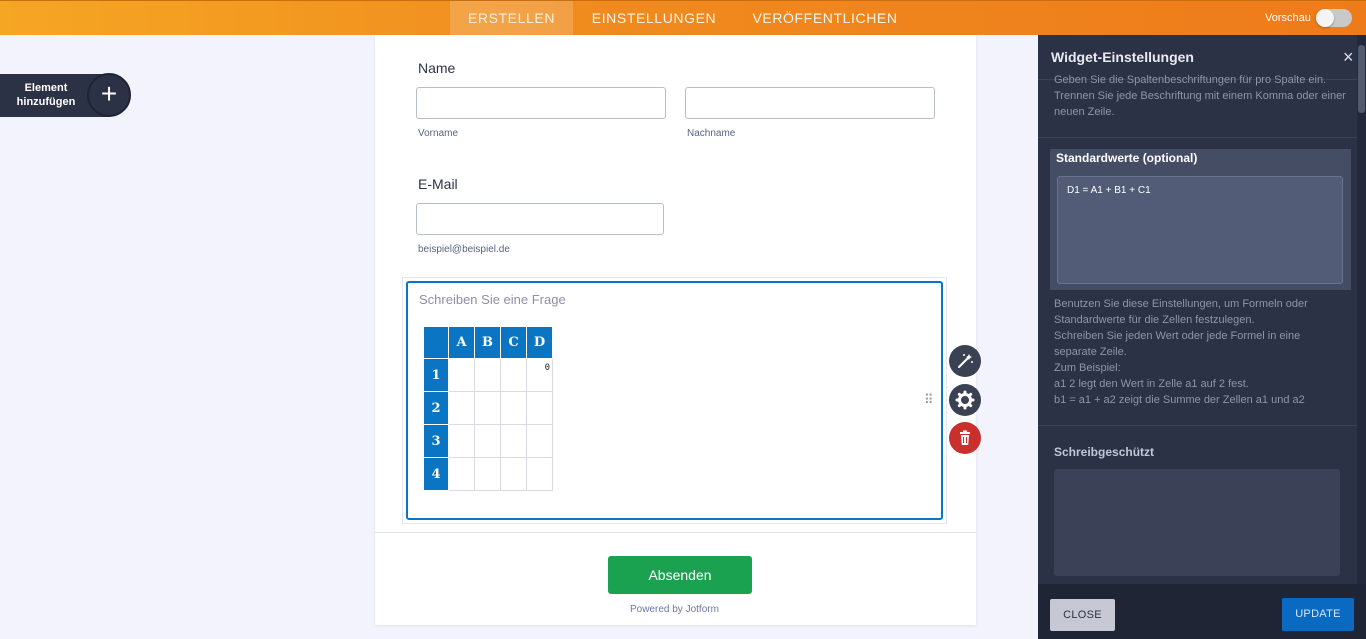 The image size is (1366, 639). What do you see at coordinates (513, 342) in the screenshot?
I see `column-header: C` at bounding box center [513, 342].